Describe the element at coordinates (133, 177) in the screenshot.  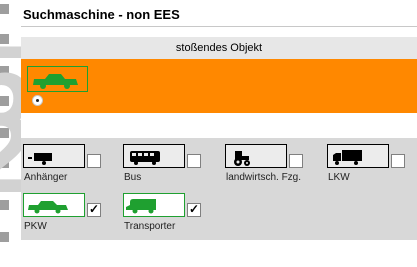
I see `bus-label: Bus` at that location.